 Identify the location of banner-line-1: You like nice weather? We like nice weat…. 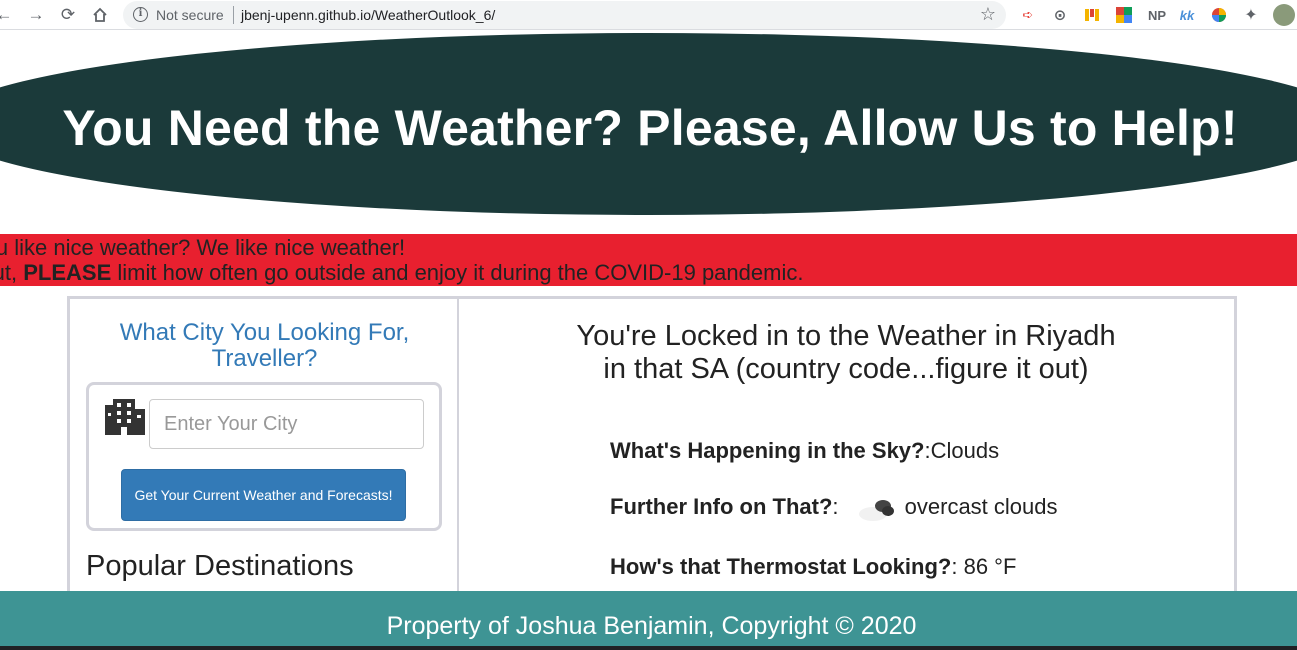
(203, 247).